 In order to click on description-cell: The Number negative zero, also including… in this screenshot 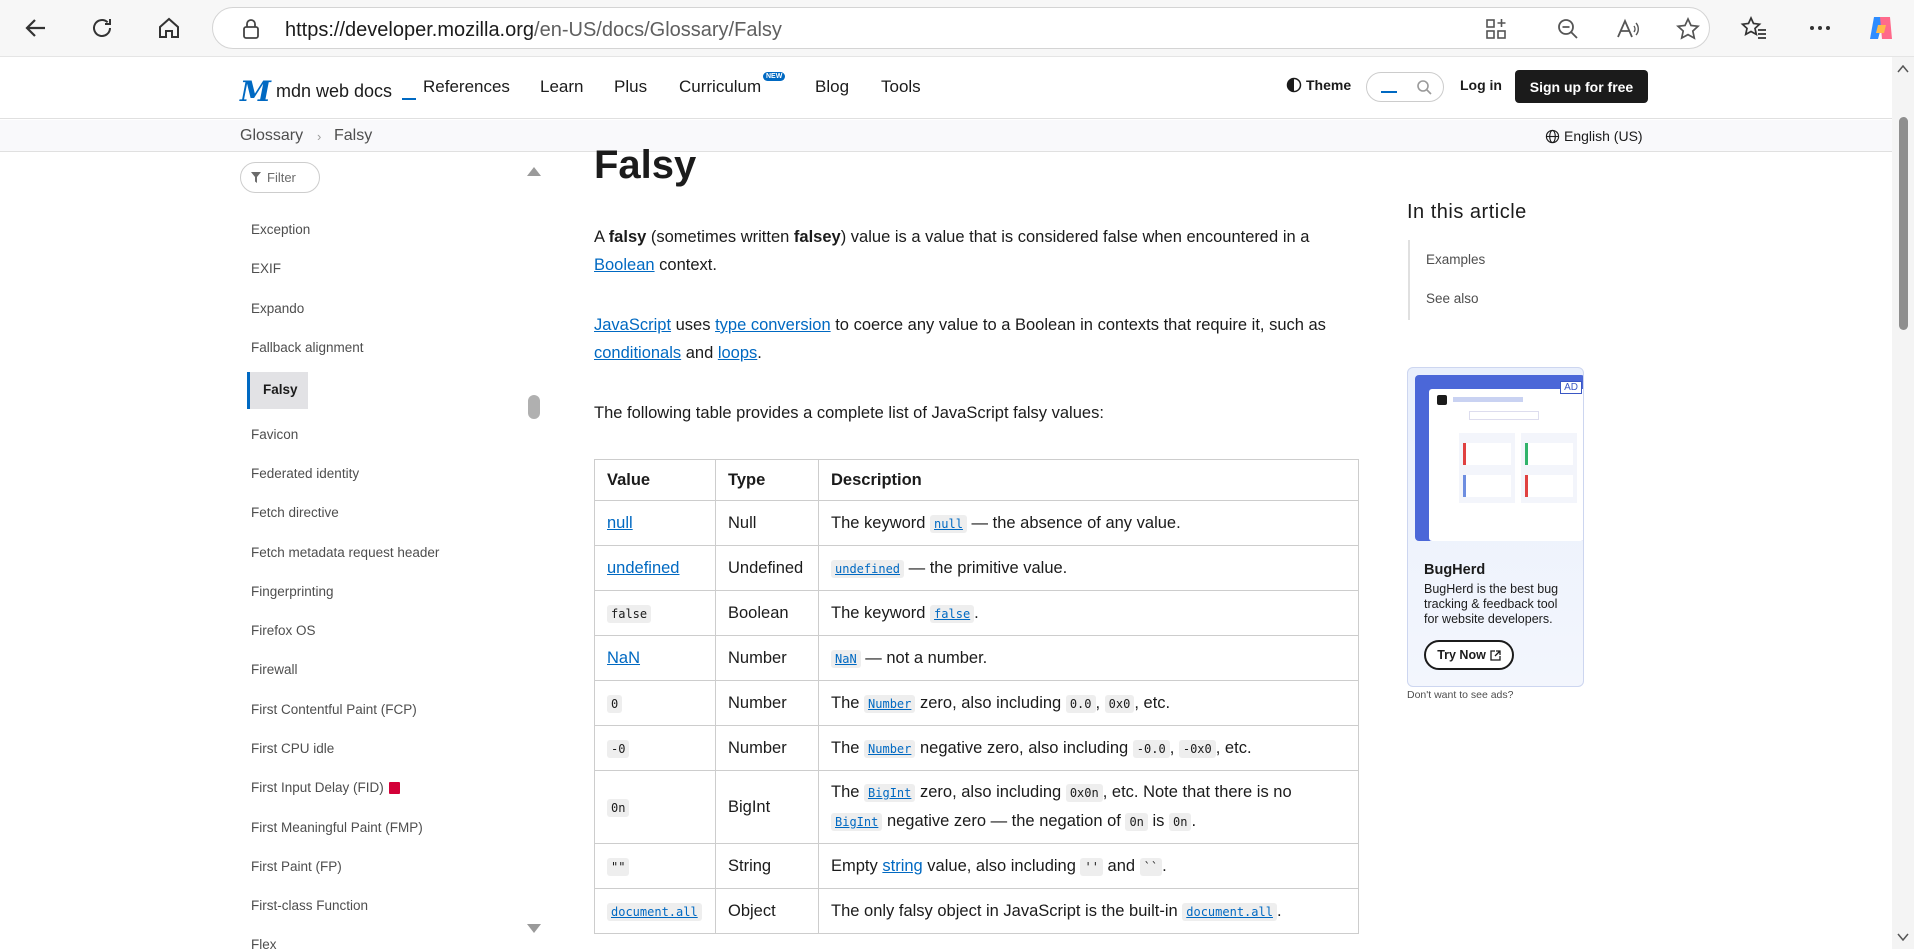, I will do `click(1088, 748)`.